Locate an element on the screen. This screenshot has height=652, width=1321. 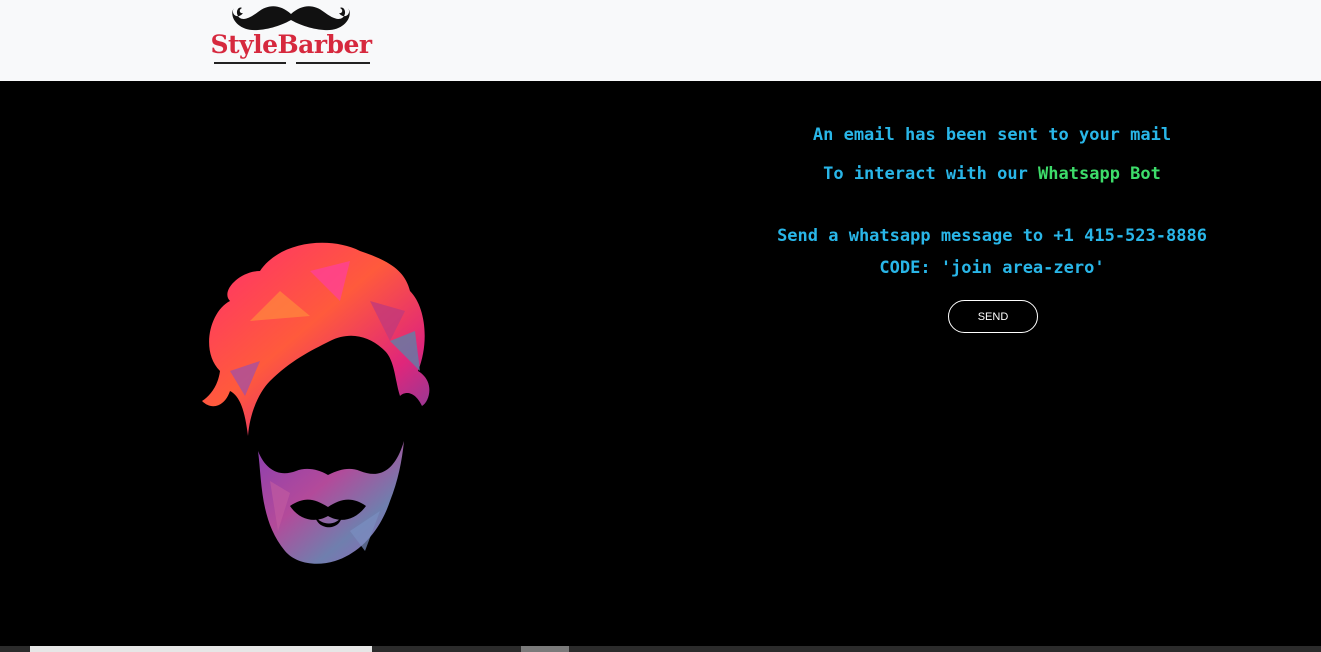
logo-text: StyleBarber is located at coordinates (291, 44).